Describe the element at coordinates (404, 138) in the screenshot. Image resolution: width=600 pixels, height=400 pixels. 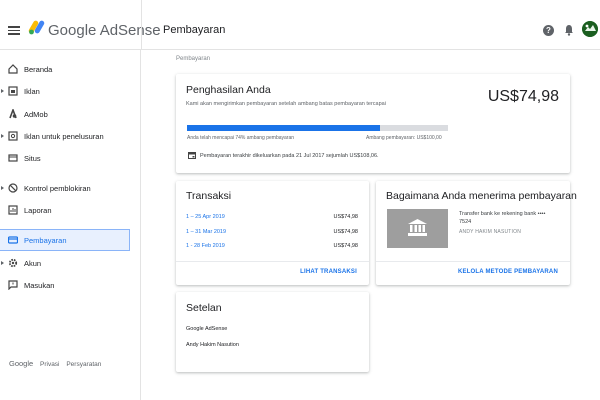
I see `progress-right-label: Ambang pembayaran: US$100,00` at that location.